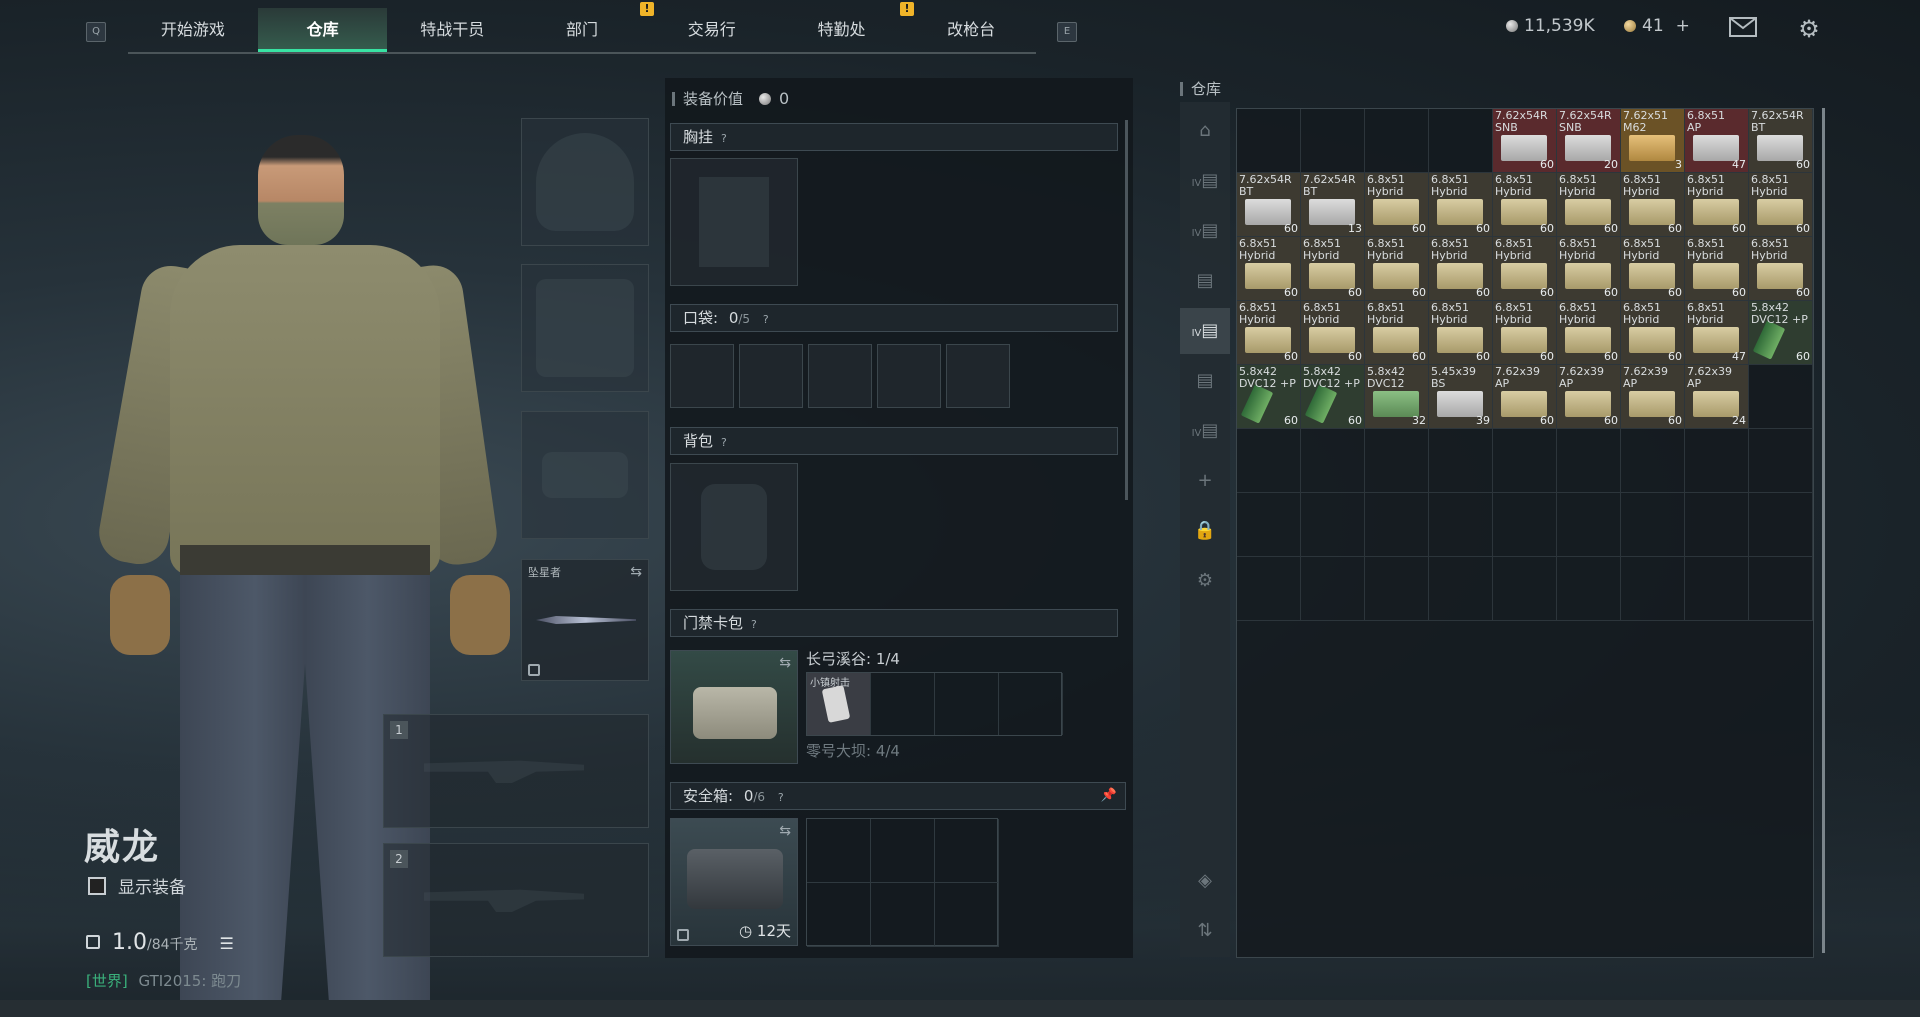 The height and width of the screenshot is (1017, 1920). I want to click on weapon-slot-2: 2, so click(516, 900).